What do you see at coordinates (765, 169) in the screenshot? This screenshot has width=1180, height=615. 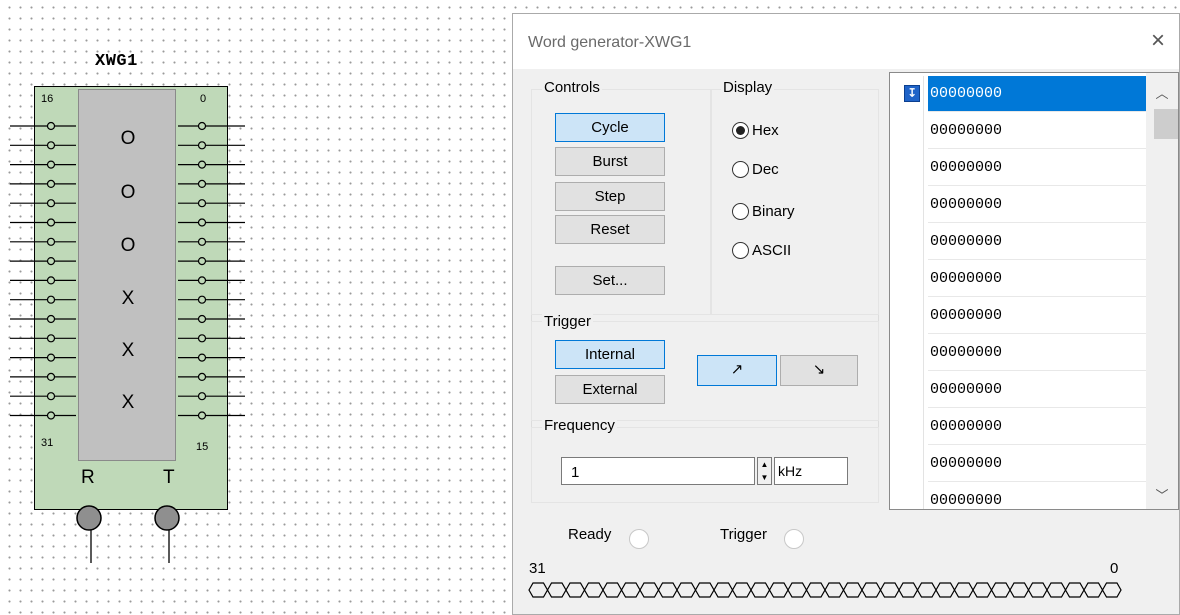 I see `radio-label: Dec` at bounding box center [765, 169].